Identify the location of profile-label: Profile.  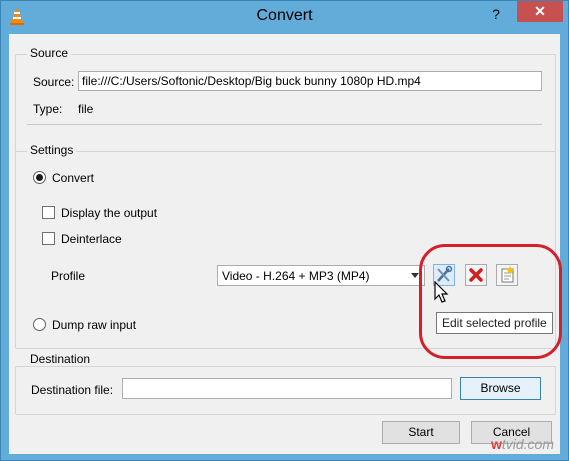
(68, 276).